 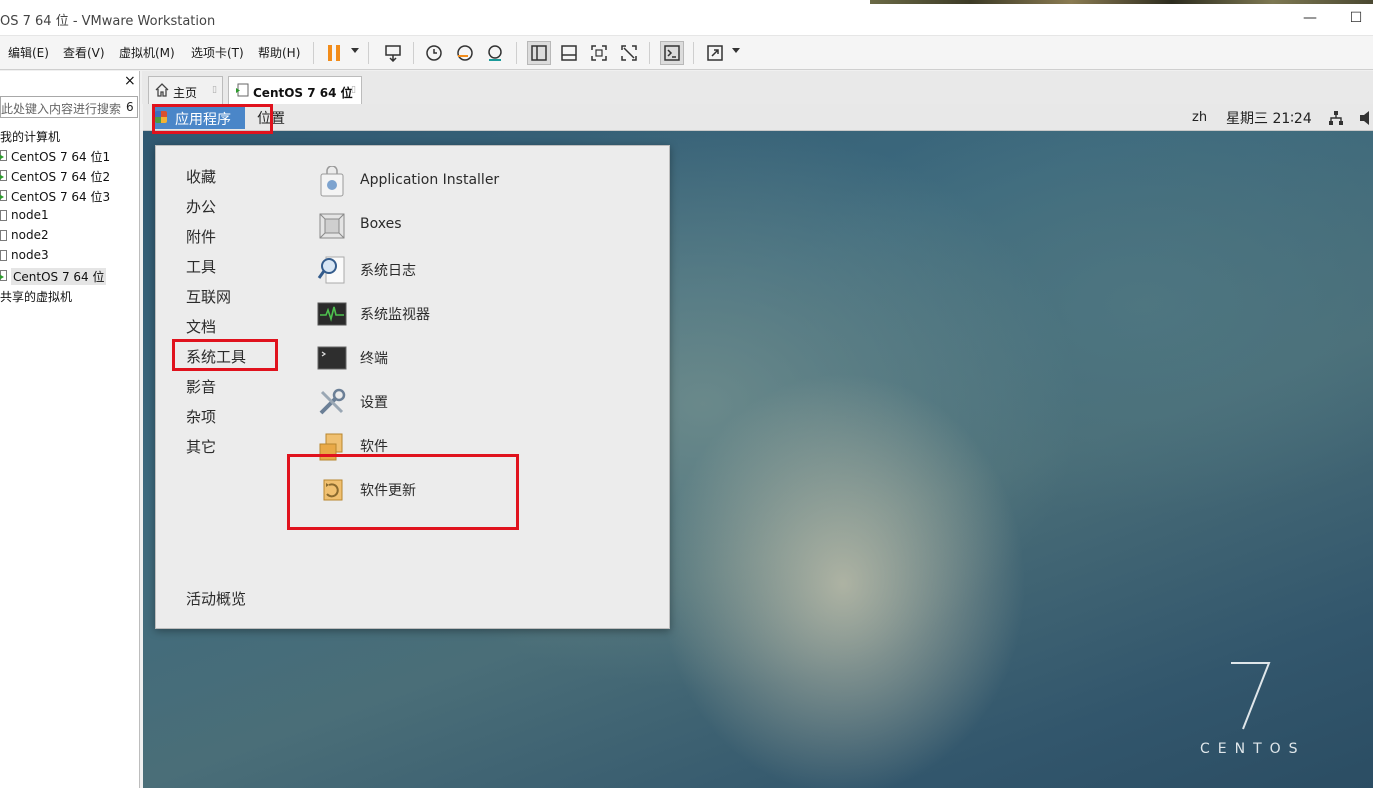 I want to click on category-sundry: 杂项, so click(x=201, y=416).